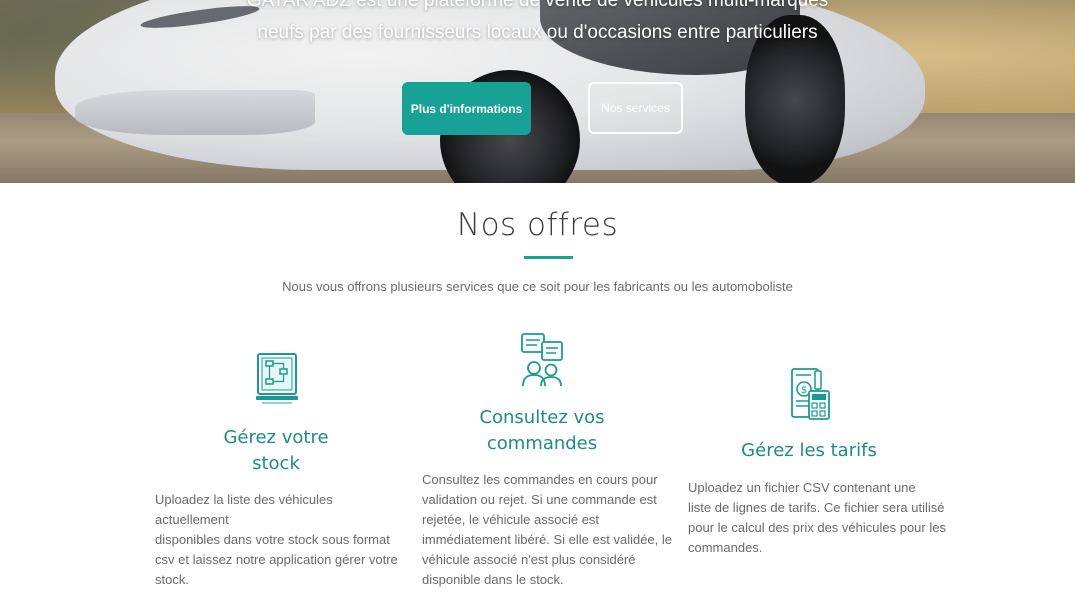 The image size is (1075, 600). Describe the element at coordinates (725, 547) in the screenshot. I see `description-line: commandes.` at that location.